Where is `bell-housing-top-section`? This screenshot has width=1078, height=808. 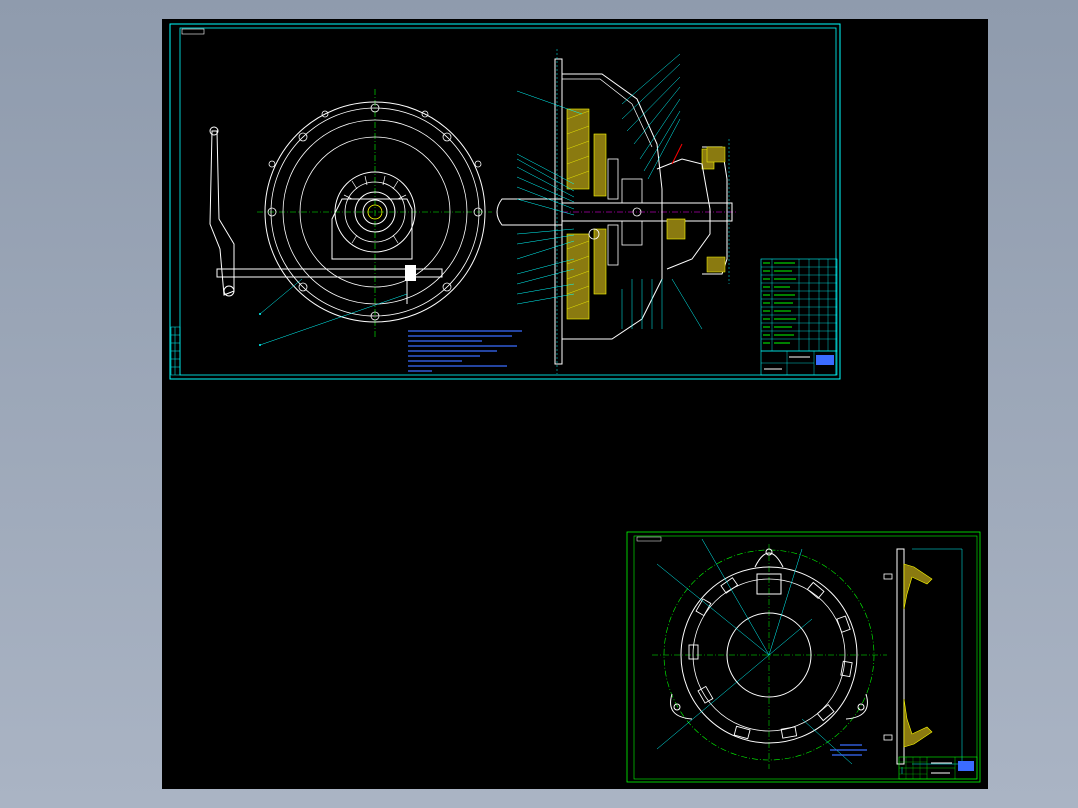 bell-housing-top-section is located at coordinates (716, 154).